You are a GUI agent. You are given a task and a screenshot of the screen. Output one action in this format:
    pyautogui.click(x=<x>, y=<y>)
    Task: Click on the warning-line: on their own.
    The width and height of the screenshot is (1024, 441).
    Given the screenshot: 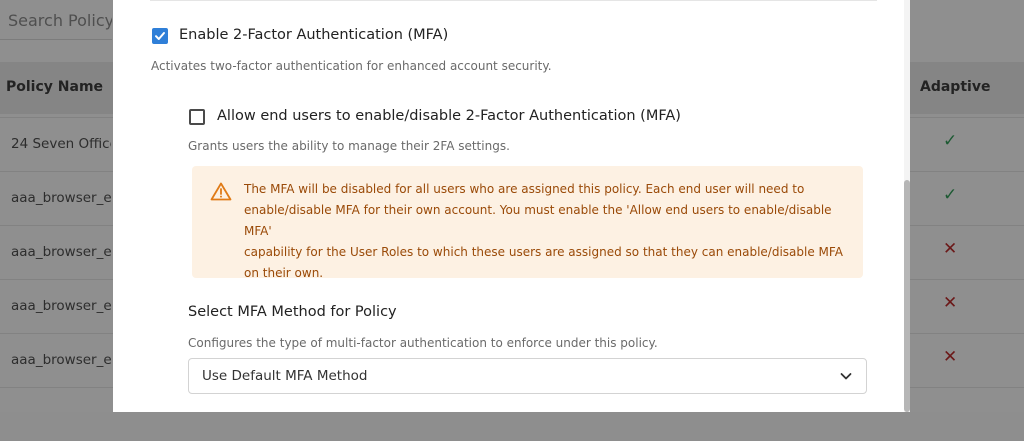 What is the action you would take?
    pyautogui.click(x=284, y=273)
    